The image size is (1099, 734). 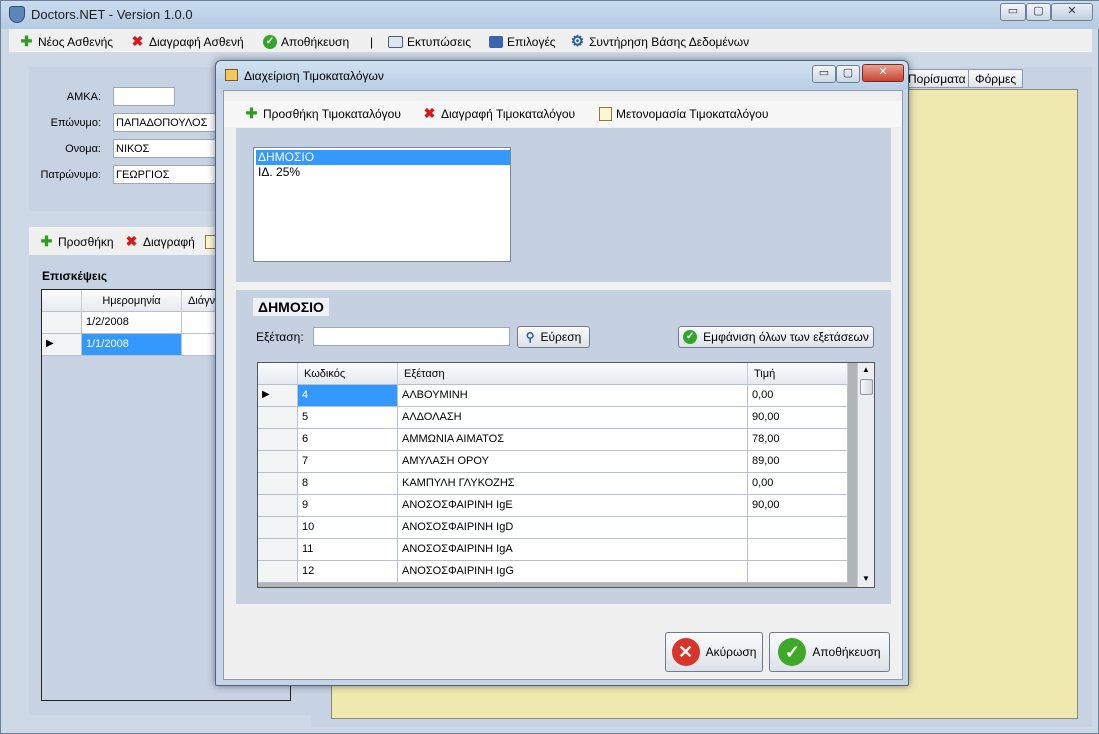 I want to click on main-title: Doctors.NET - Version 1.0.0, so click(x=112, y=14).